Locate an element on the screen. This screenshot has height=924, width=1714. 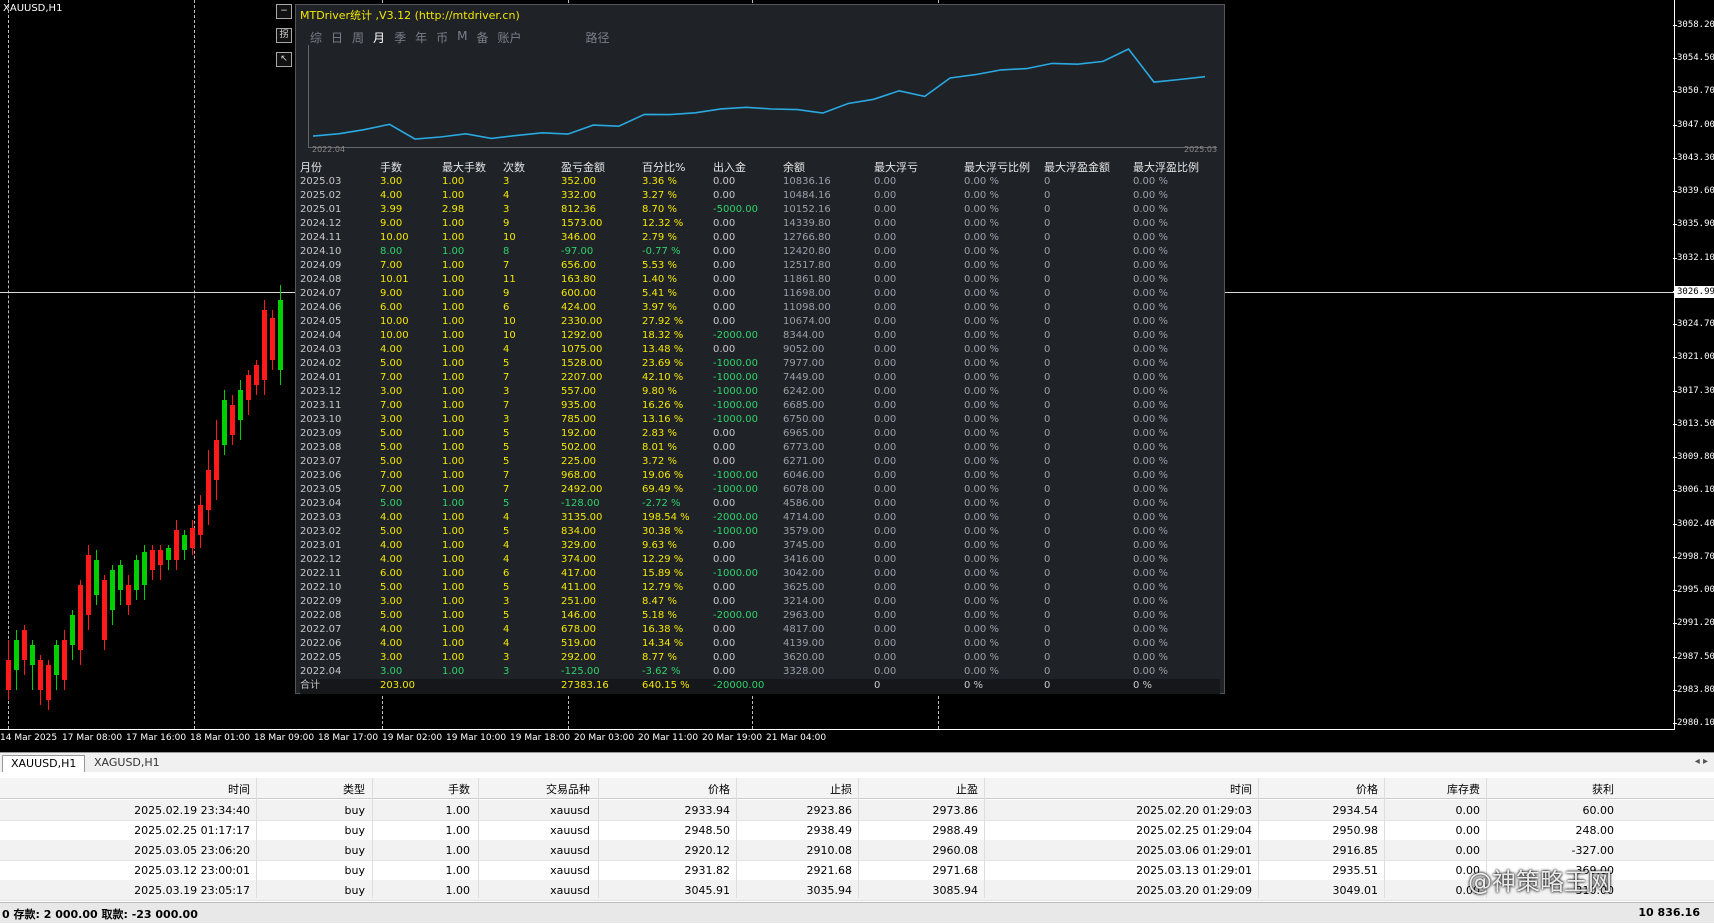
stats-cell: 7 is located at coordinates (506, 377).